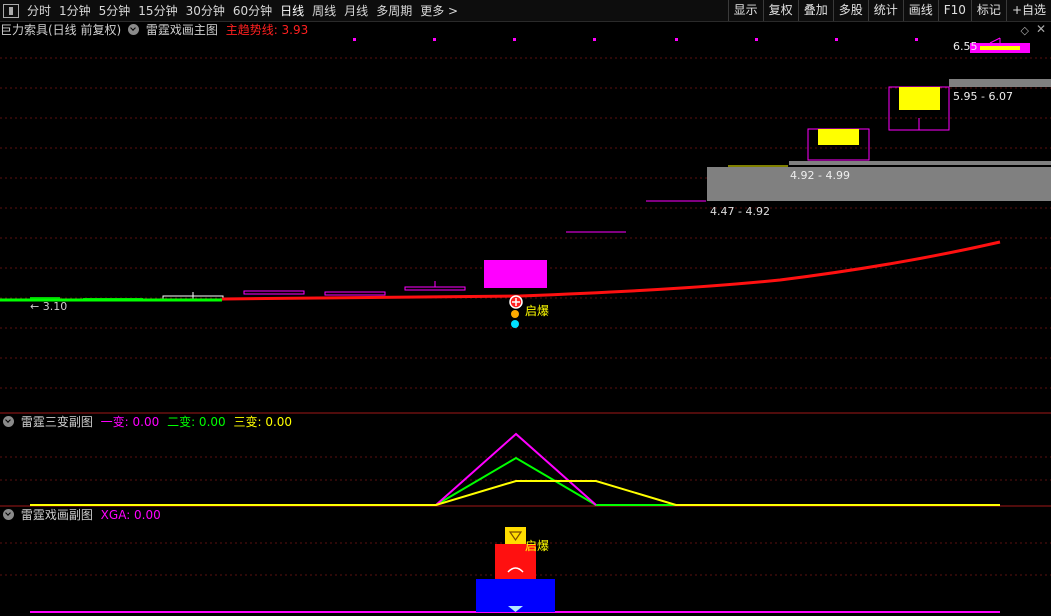 The width and height of the screenshot is (1051, 616). Describe the element at coordinates (537, 546) in the screenshot. I see `sub2-signal-label: 启爆` at that location.